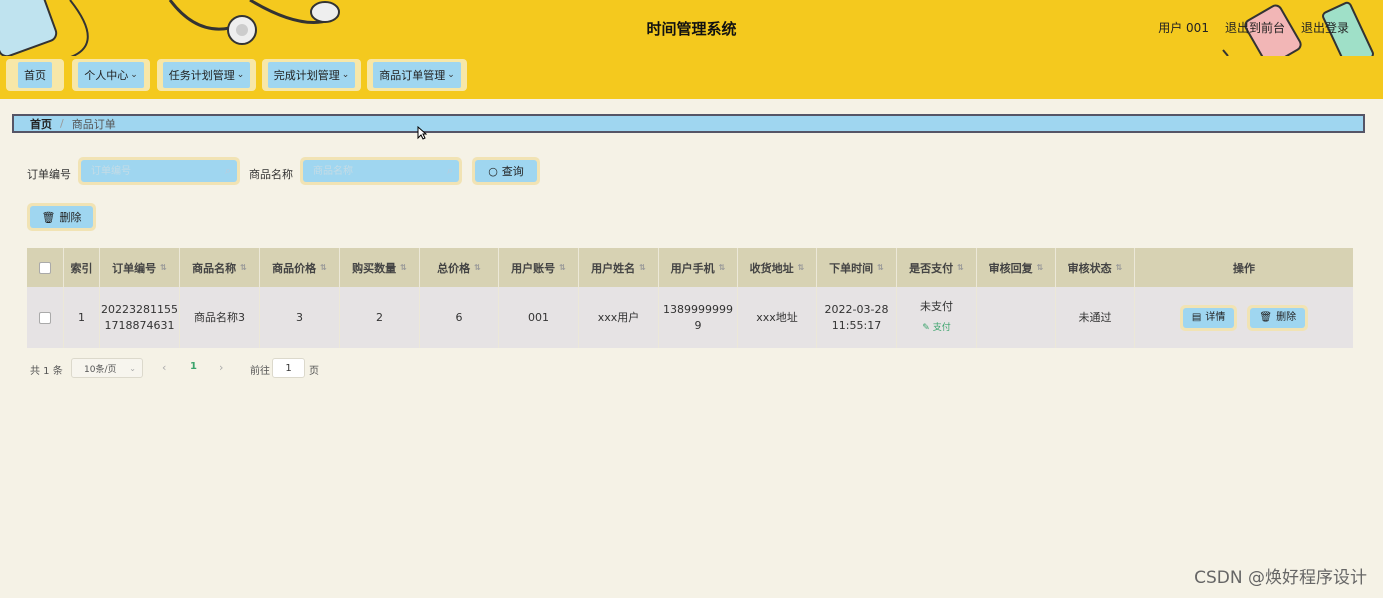  Describe the element at coordinates (140, 267) in the screenshot. I see `header-order-no: 订单编号 ⇅` at that location.